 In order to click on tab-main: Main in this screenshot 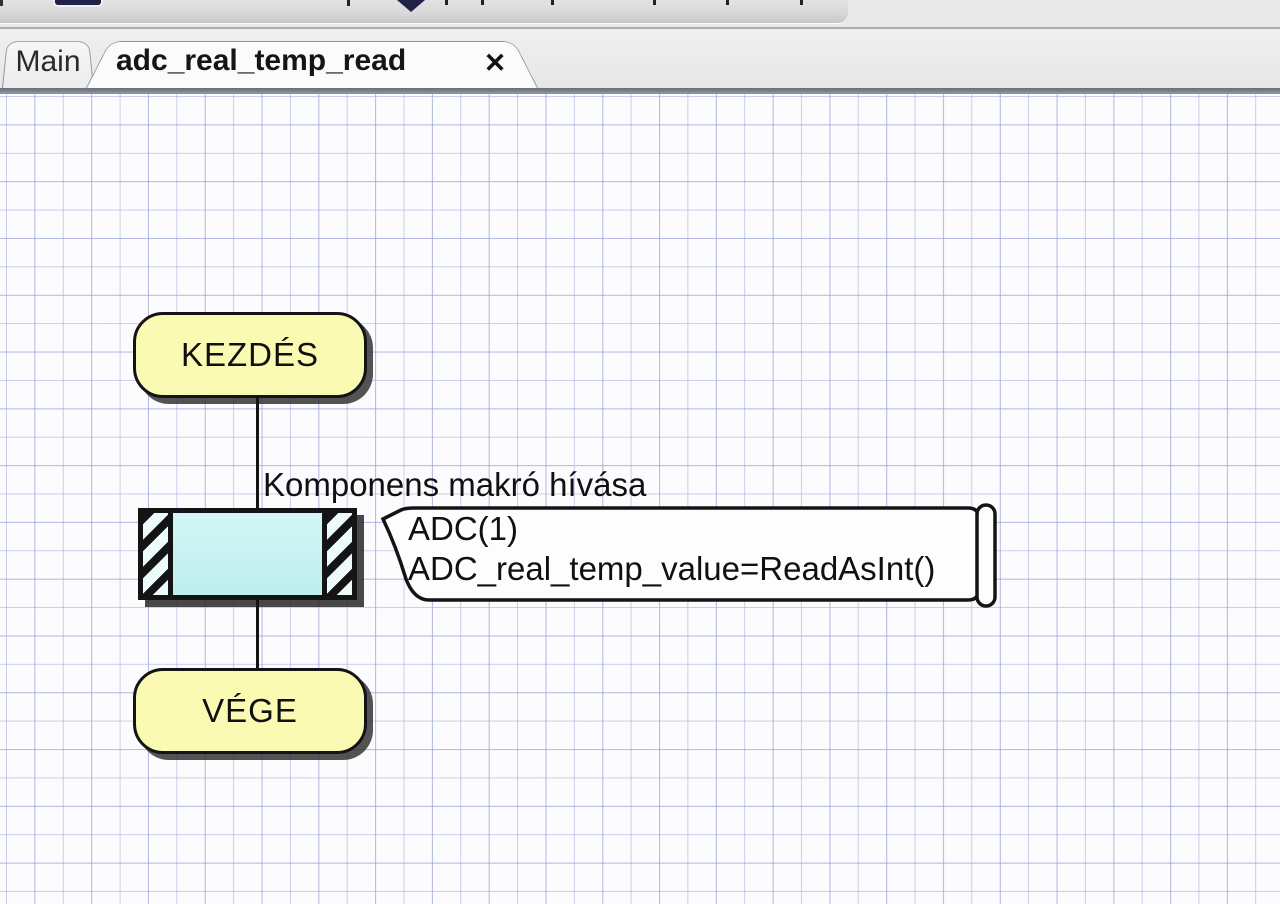, I will do `click(48, 61)`.